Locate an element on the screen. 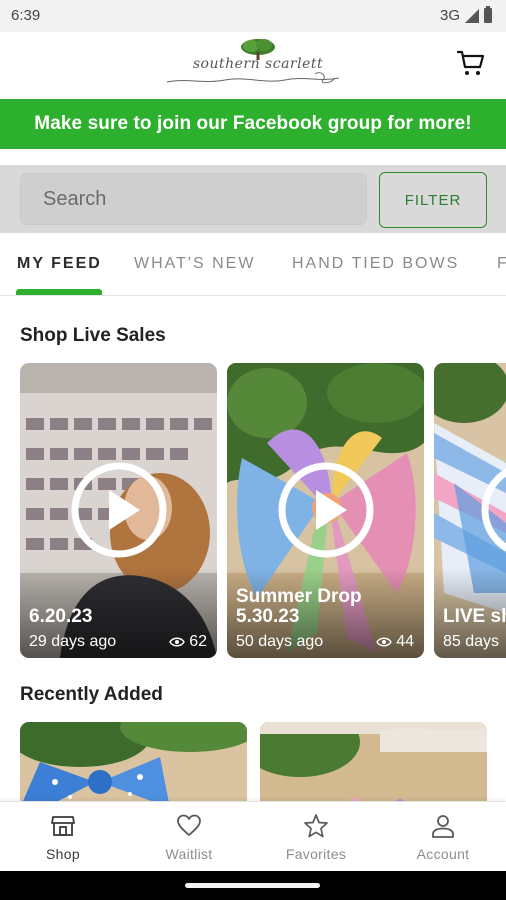 The height and width of the screenshot is (900, 506). tab-whats-new: WHAT'S NEW is located at coordinates (194, 264).